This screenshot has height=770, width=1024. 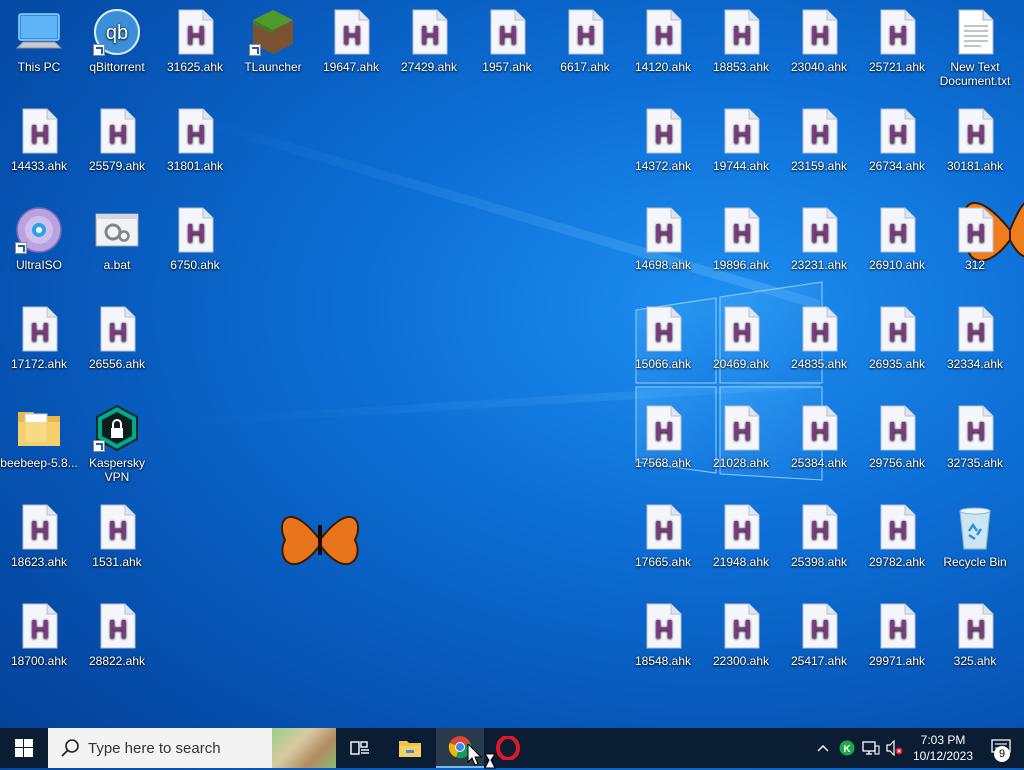 I want to click on task-view-button, so click(x=360, y=748).